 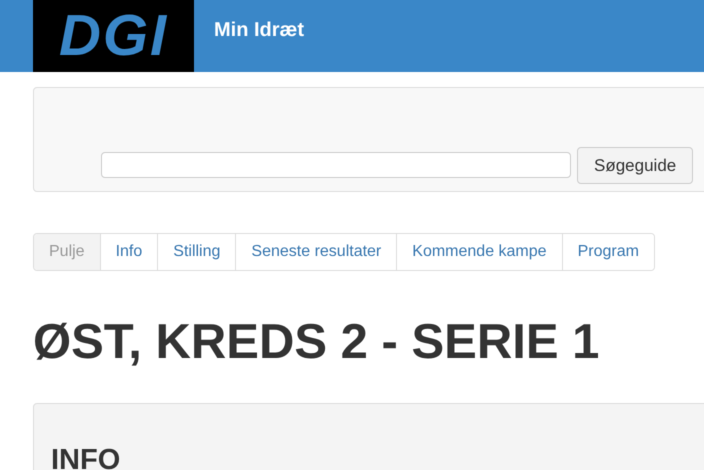 What do you see at coordinates (336, 165) in the screenshot?
I see `search-field` at bounding box center [336, 165].